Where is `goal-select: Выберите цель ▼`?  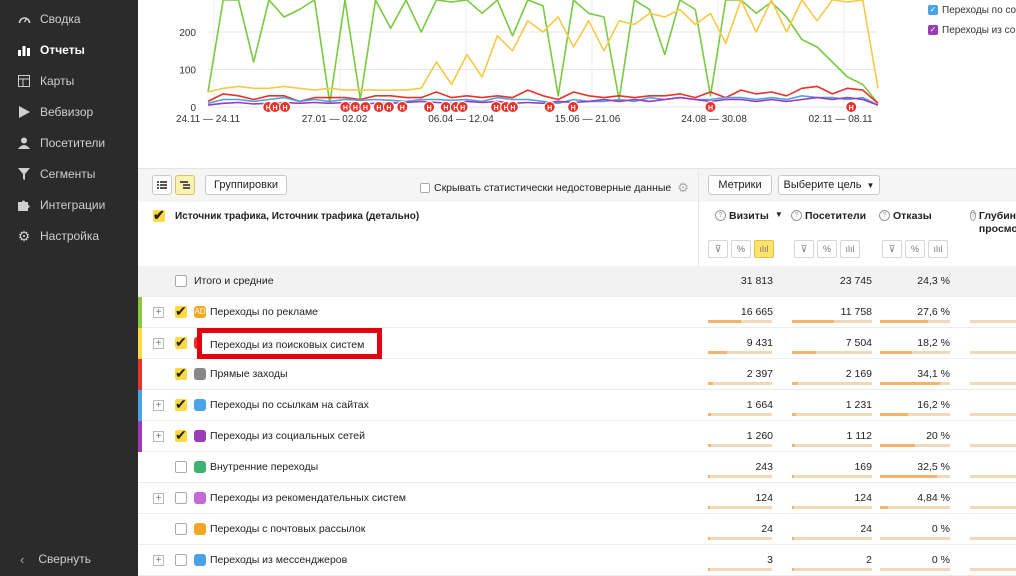
goal-select: Выберите цель ▼ is located at coordinates (829, 185).